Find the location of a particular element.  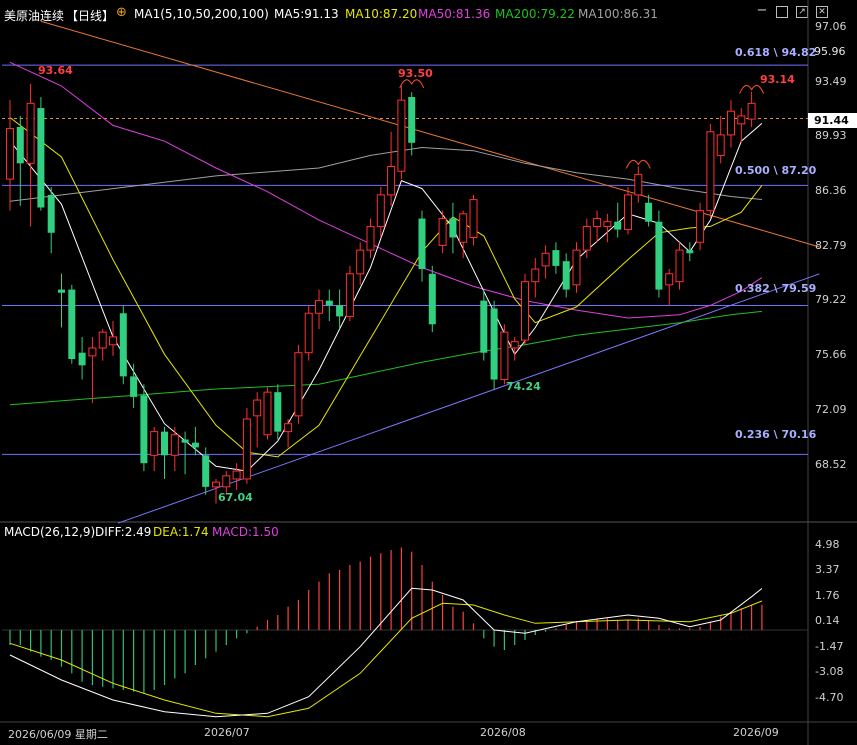

last-price-tag: 91.44 is located at coordinates (832, 120).